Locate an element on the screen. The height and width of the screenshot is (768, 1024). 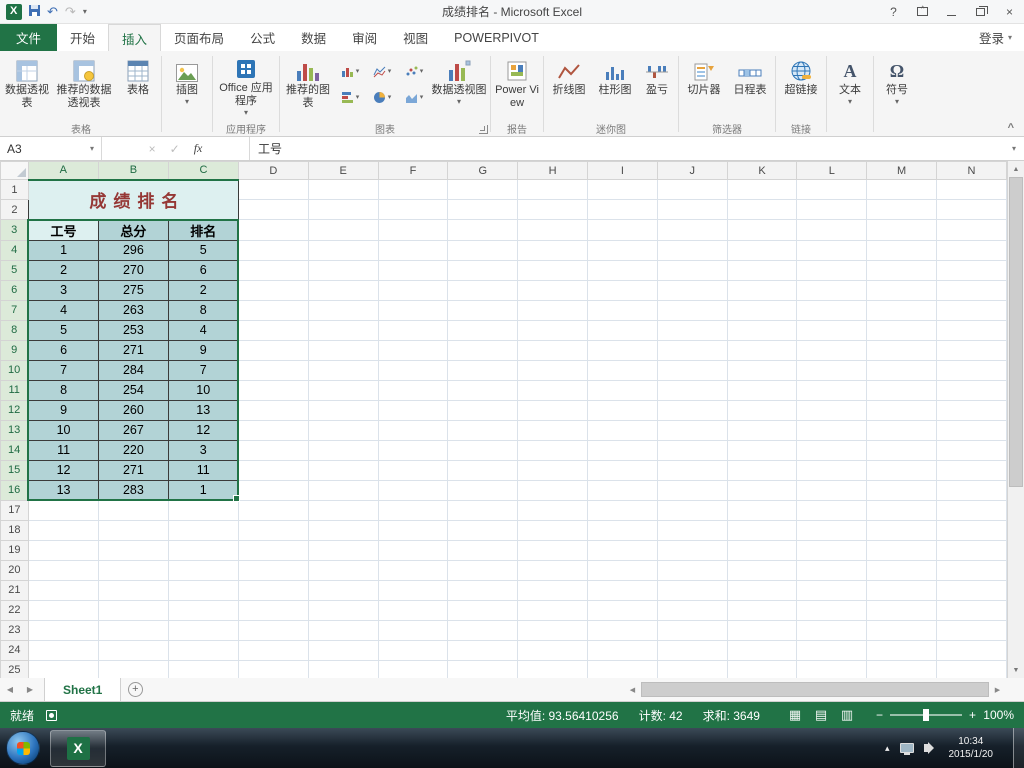
volume-tray-icon is located at coordinates (928, 748).